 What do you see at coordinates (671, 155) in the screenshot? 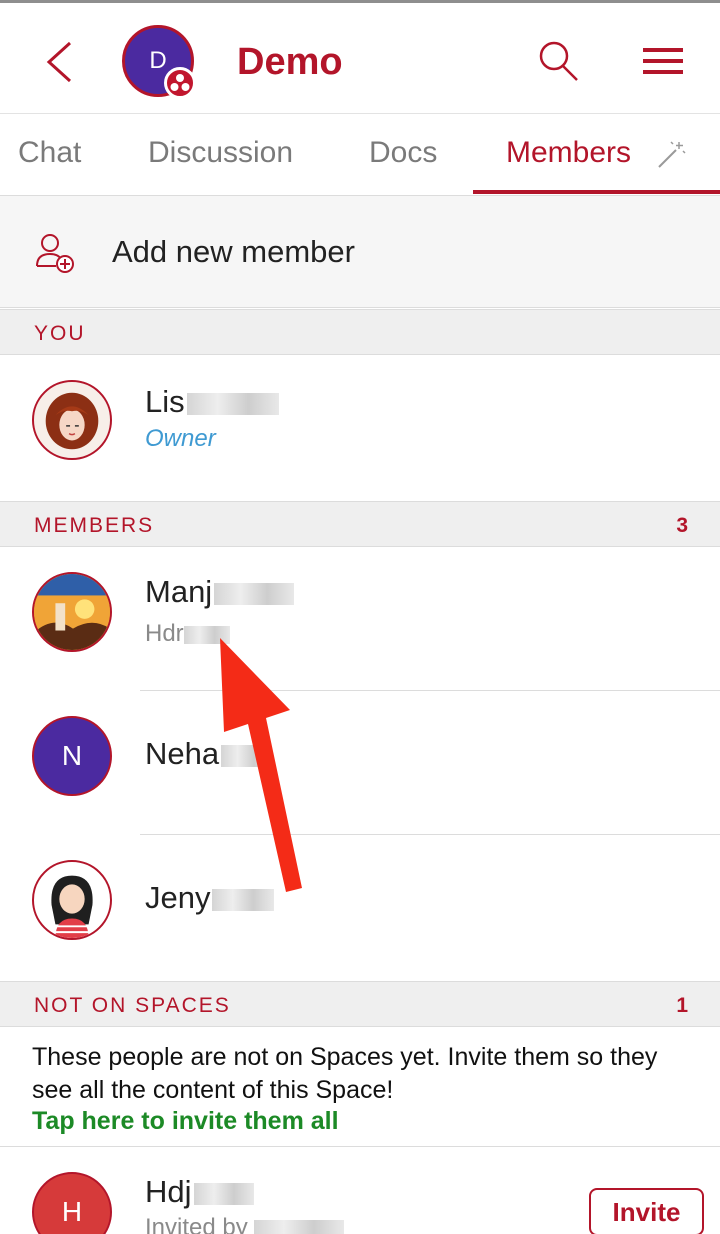
I see `magic-wand-icon` at bounding box center [671, 155].